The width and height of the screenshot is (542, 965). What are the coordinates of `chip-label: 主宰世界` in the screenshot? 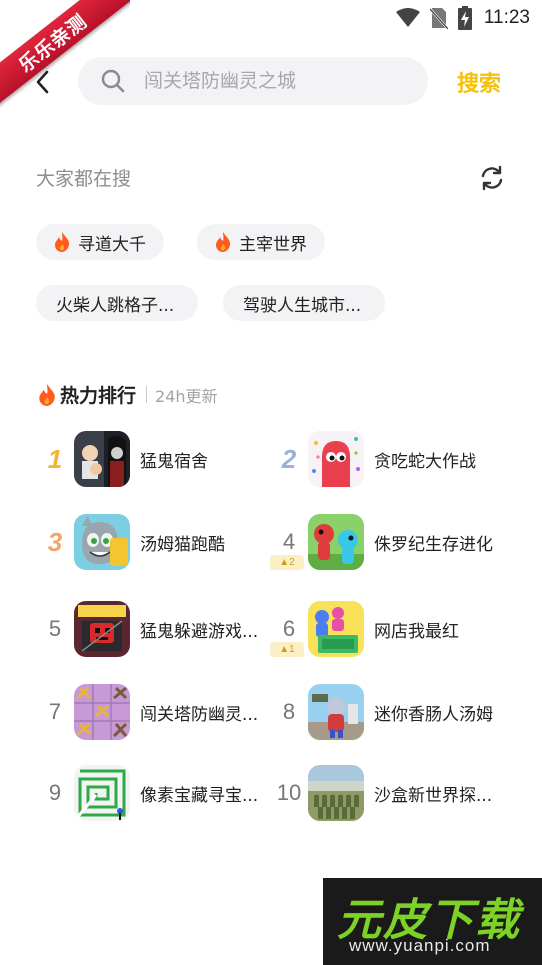 It's located at (273, 244).